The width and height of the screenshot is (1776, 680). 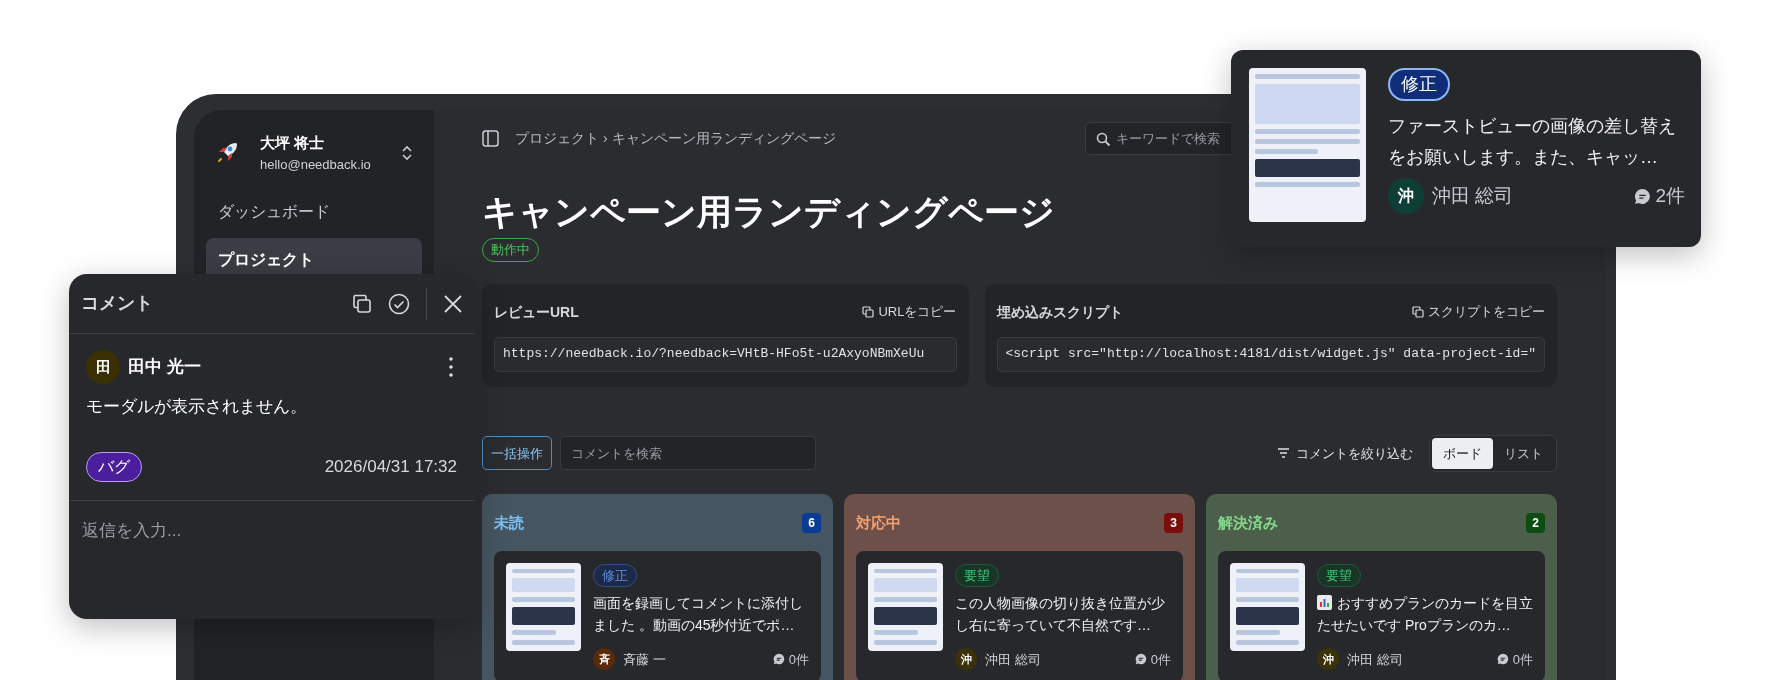 I want to click on timestamp: 2026/04/31 17:32, so click(x=390, y=466).